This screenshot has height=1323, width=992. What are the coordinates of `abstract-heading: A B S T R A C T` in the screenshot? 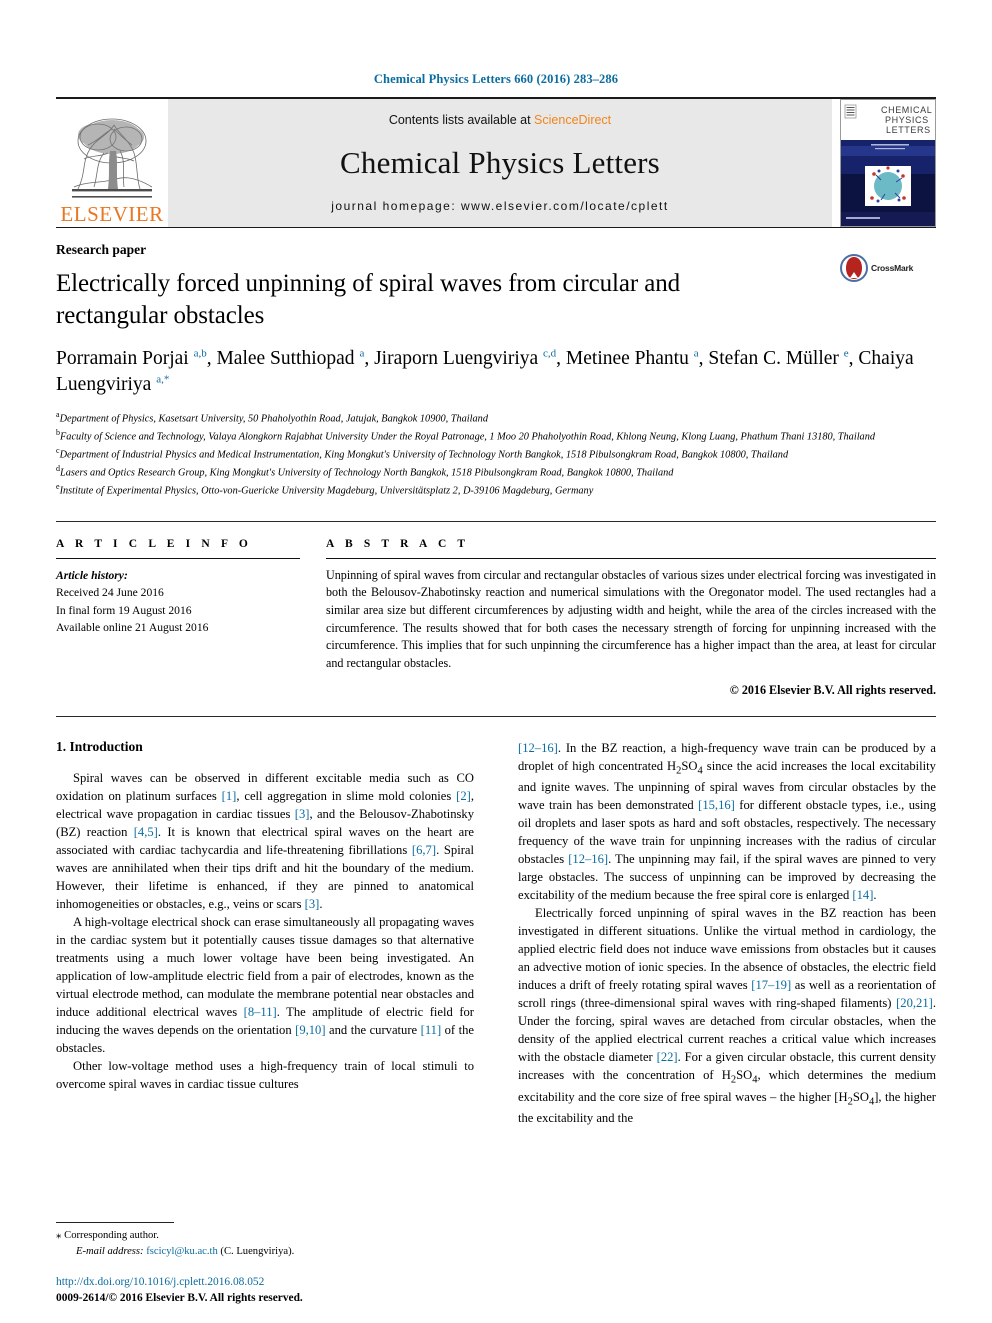 It's located at (398, 543).